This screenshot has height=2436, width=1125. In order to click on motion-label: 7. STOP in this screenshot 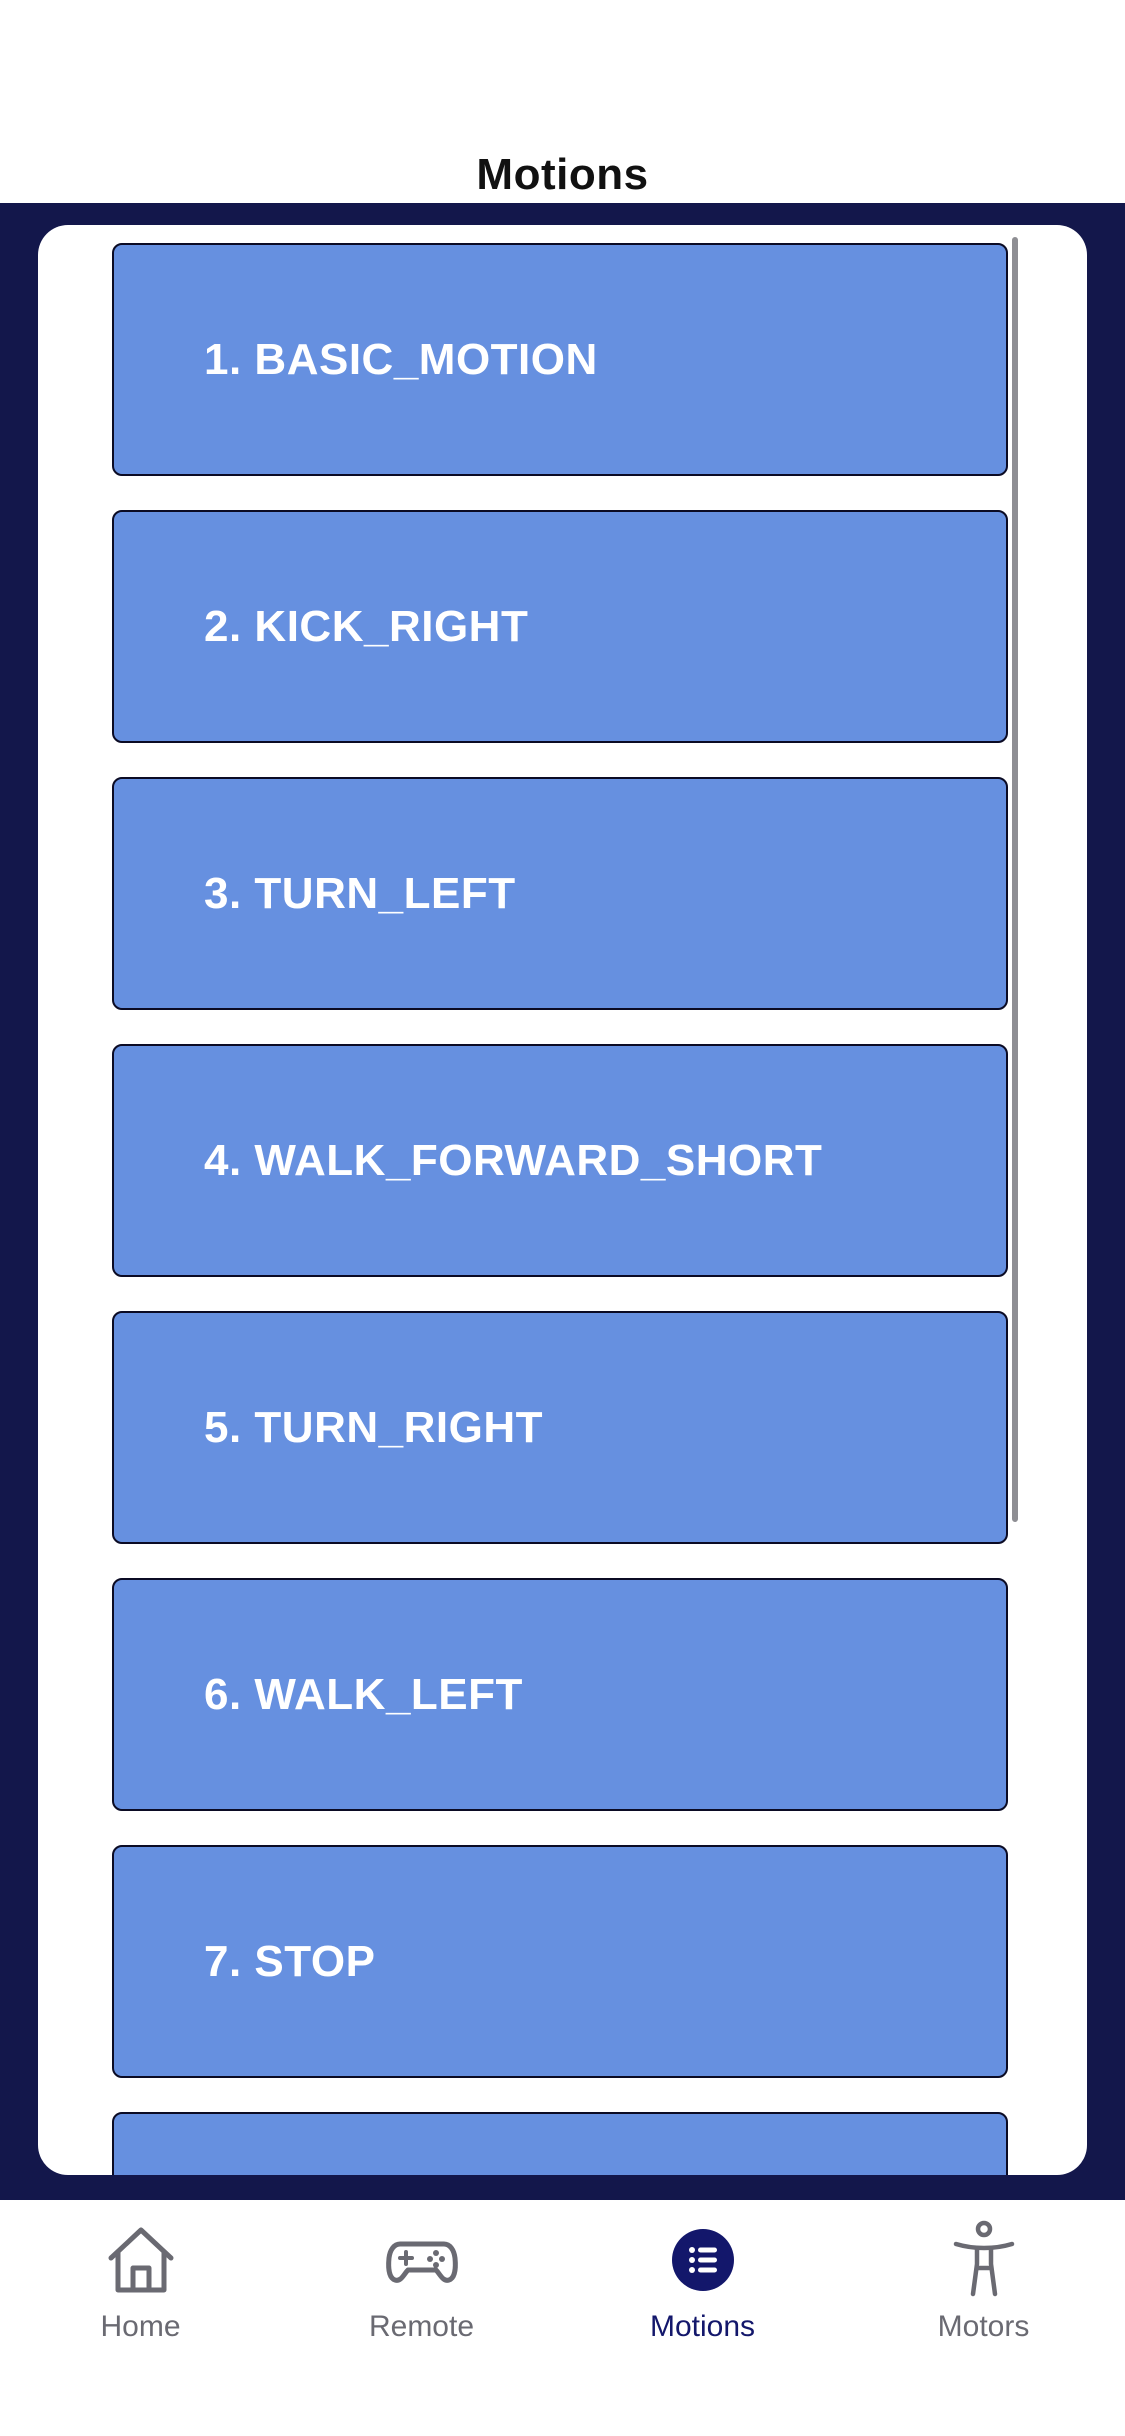, I will do `click(290, 1961)`.